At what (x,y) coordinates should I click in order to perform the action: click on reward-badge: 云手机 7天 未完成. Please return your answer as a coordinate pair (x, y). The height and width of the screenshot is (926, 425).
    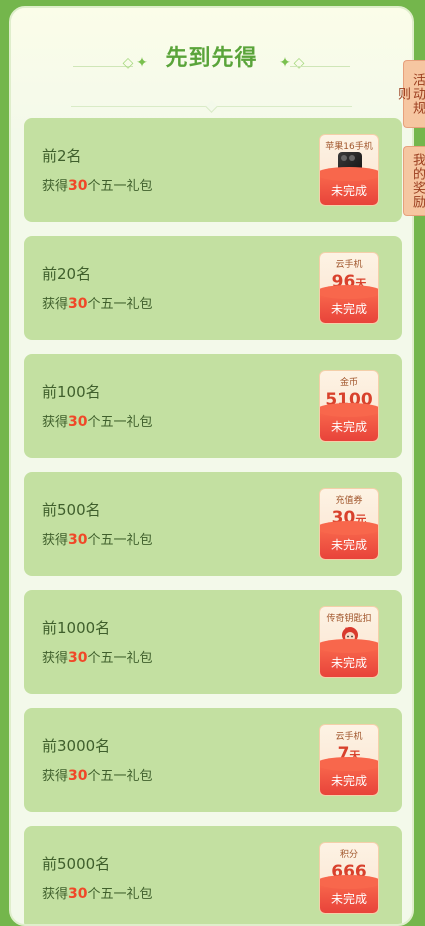
    Looking at the image, I should click on (349, 760).